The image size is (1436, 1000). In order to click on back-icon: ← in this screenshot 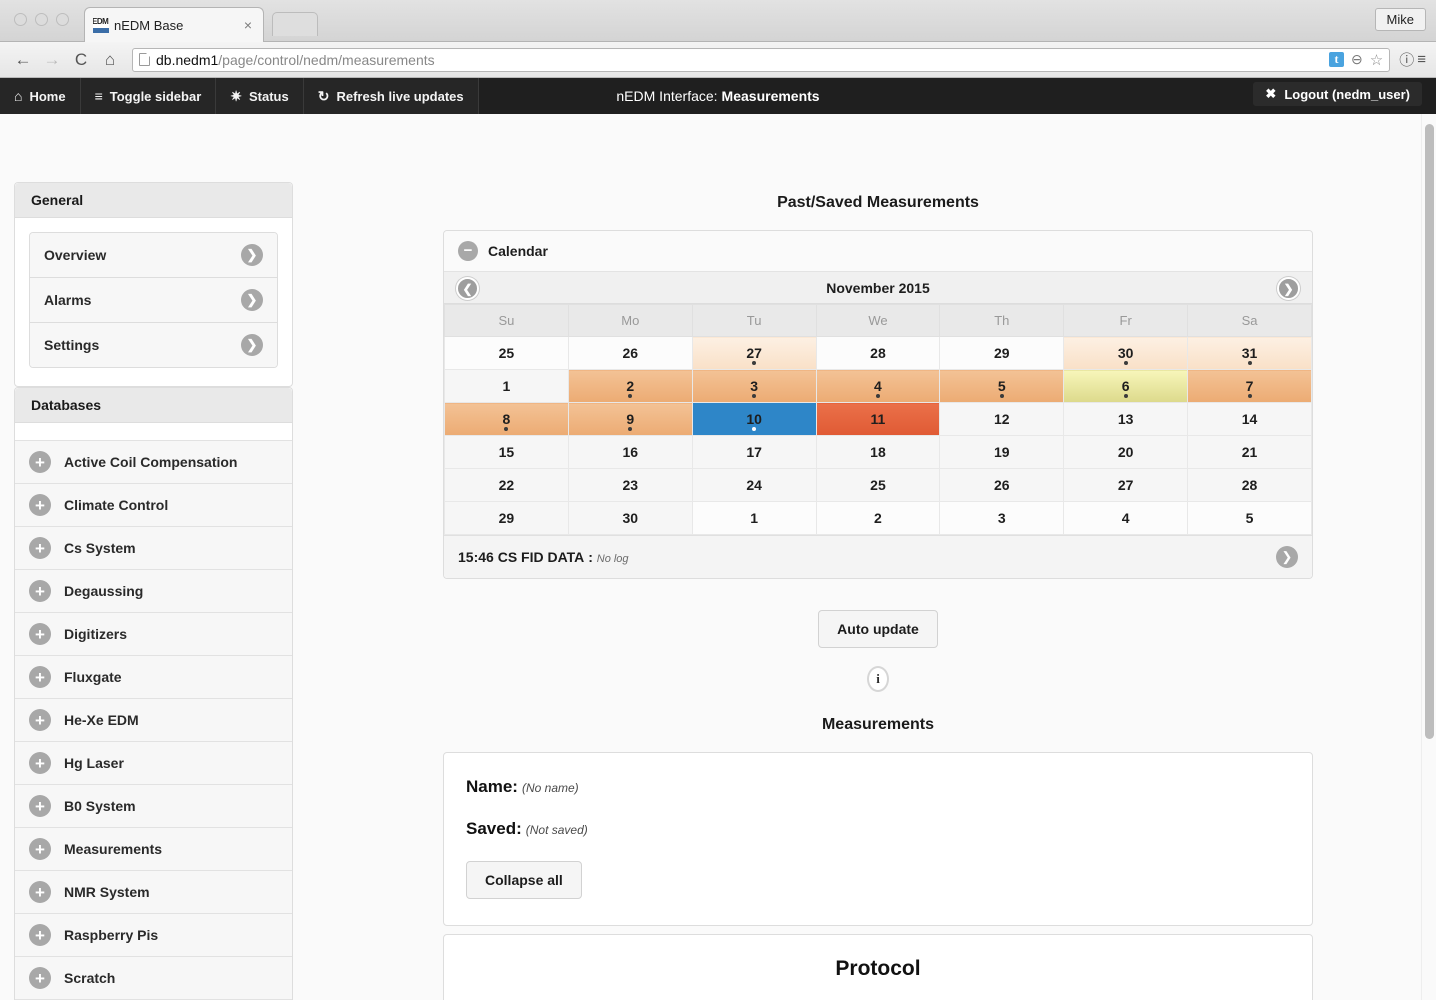, I will do `click(23, 60)`.